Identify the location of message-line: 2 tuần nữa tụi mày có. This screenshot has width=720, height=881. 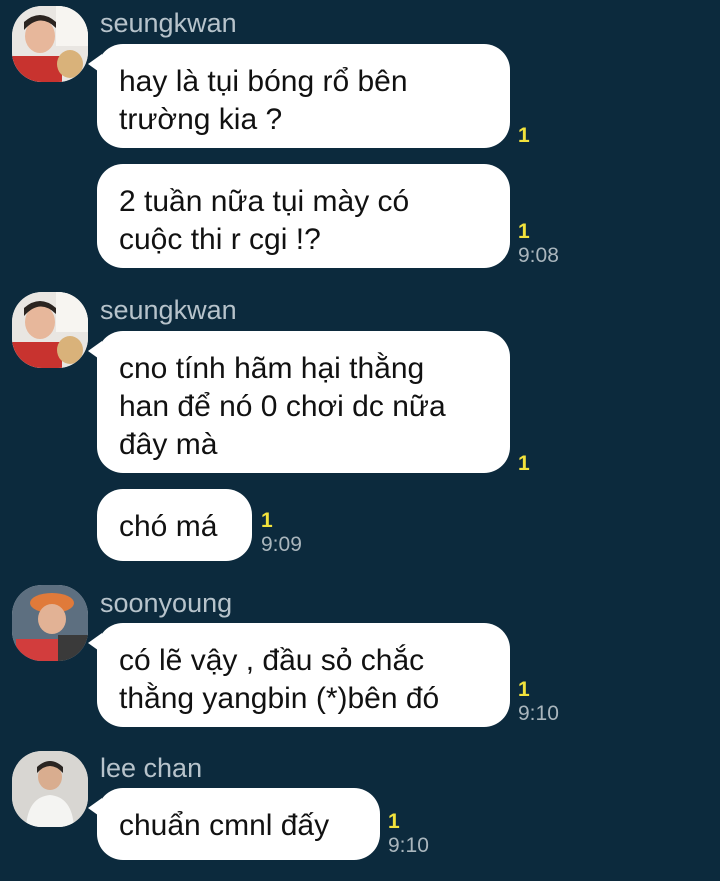
(264, 201).